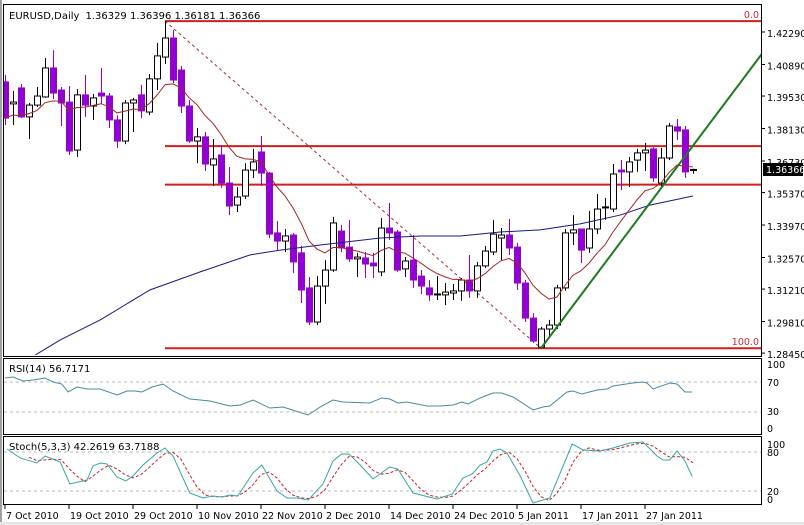 The height and width of the screenshot is (525, 804). What do you see at coordinates (785, 227) in the screenshot?
I see `price-tick-label: 1.33970` at bounding box center [785, 227].